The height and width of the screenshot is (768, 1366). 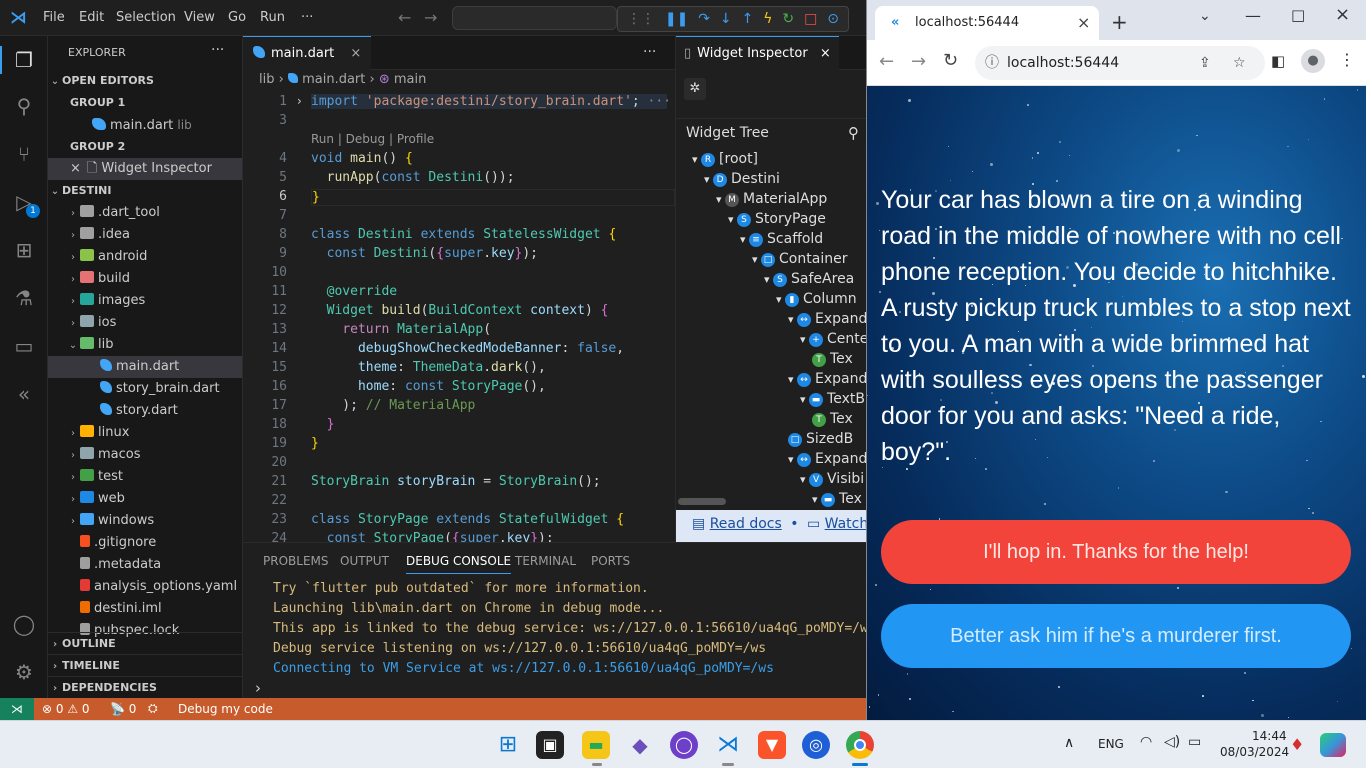 What do you see at coordinates (1172, 742) in the screenshot?
I see `volume-icon: ◁)` at bounding box center [1172, 742].